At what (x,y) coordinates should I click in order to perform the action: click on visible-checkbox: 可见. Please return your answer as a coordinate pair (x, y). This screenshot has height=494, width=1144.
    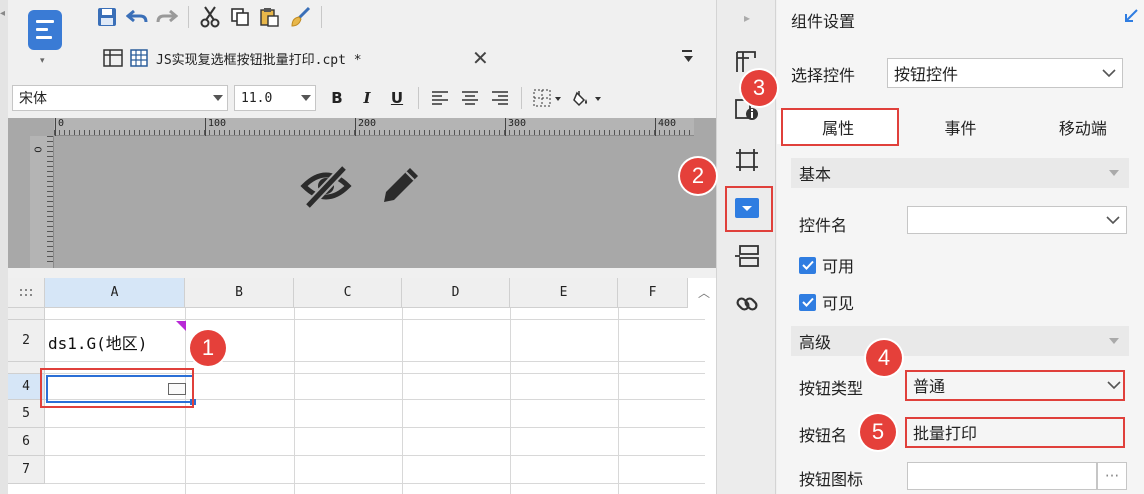
    Looking at the image, I should click on (826, 302).